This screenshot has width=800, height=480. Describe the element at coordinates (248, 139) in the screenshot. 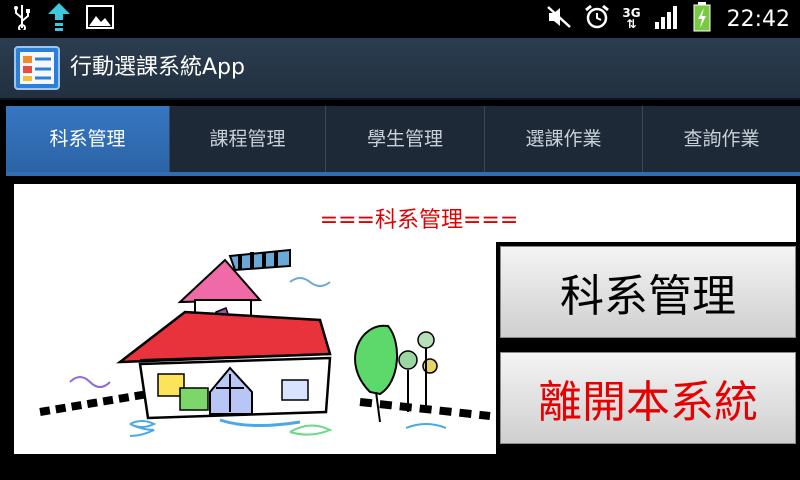

I see `tab-course-management: 課程管理` at that location.